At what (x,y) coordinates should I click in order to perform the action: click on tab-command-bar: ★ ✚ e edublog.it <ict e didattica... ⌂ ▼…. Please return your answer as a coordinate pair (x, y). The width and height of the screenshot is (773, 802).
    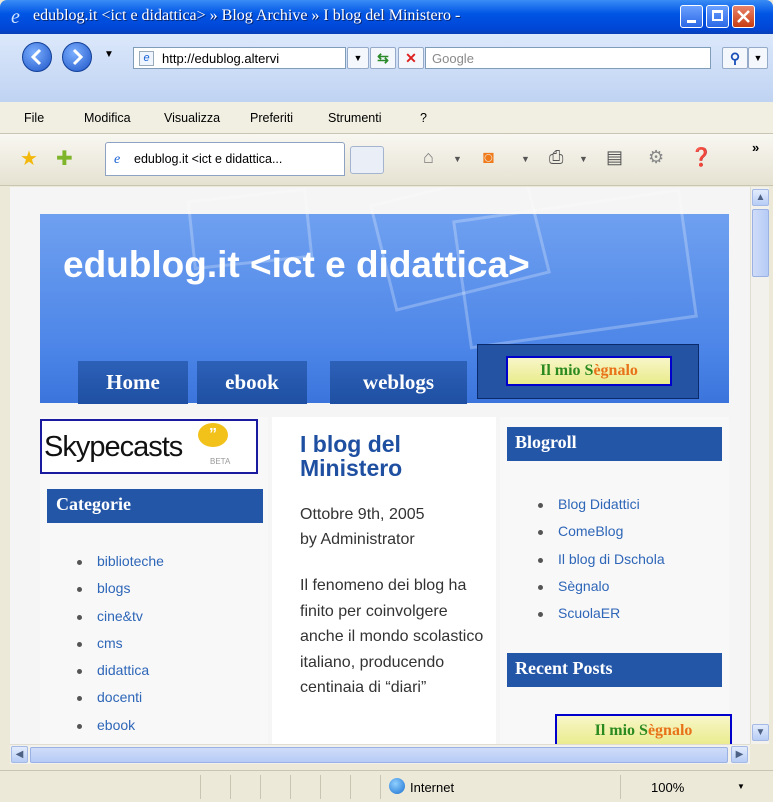
    Looking at the image, I should click on (386, 160).